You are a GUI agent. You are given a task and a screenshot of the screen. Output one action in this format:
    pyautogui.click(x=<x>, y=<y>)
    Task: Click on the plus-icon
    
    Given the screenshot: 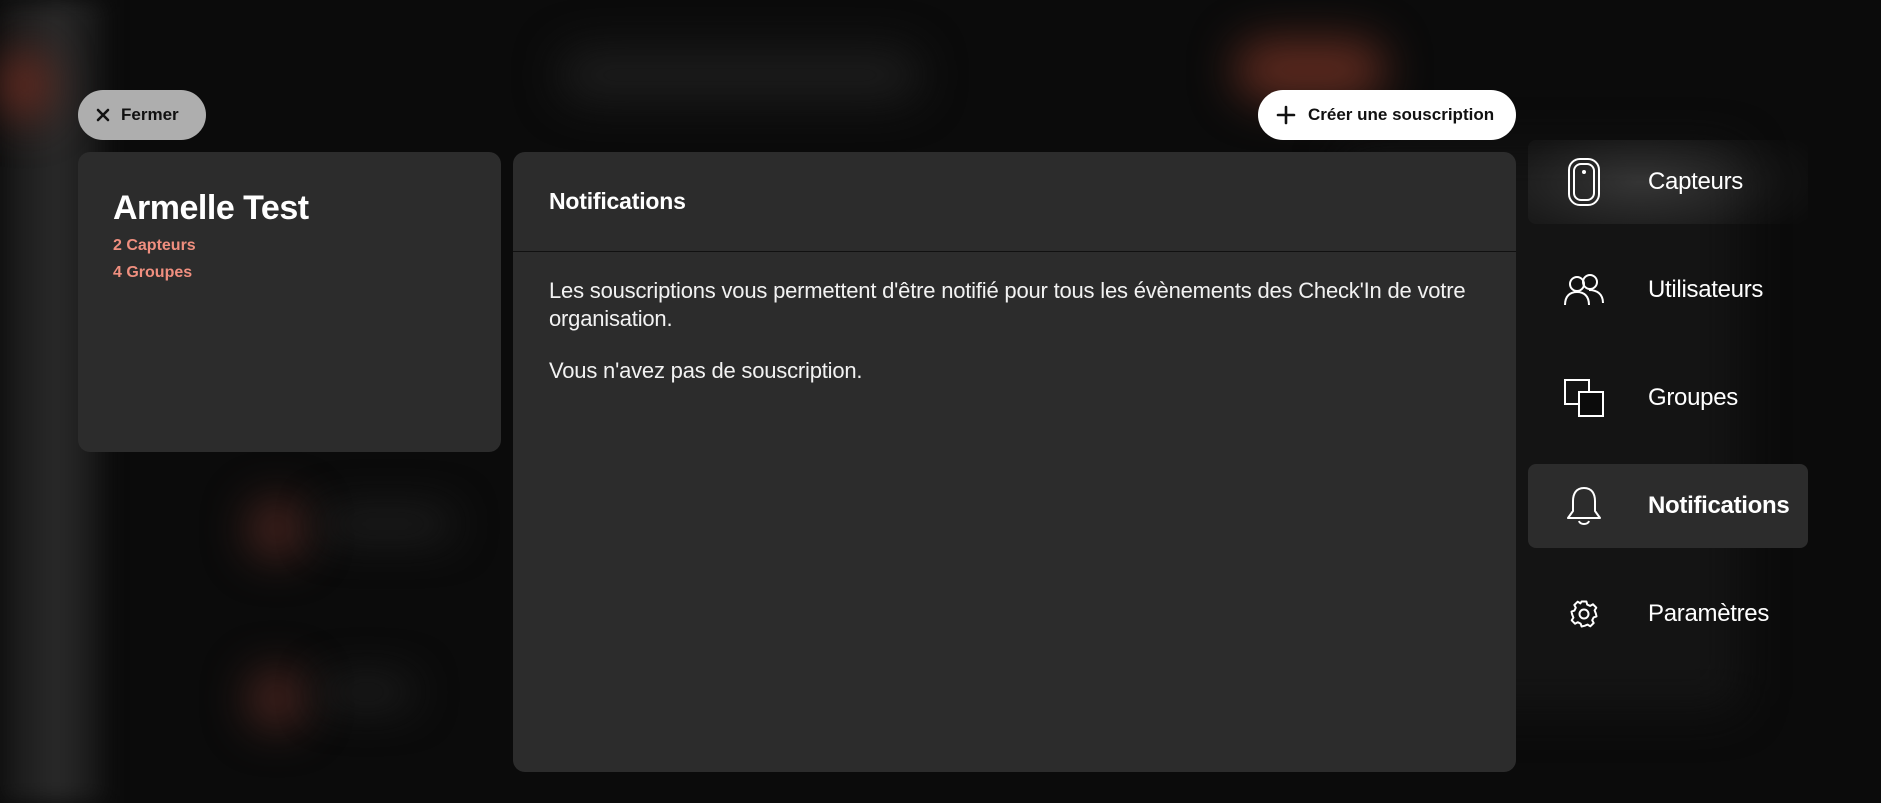 What is the action you would take?
    pyautogui.click(x=1286, y=115)
    